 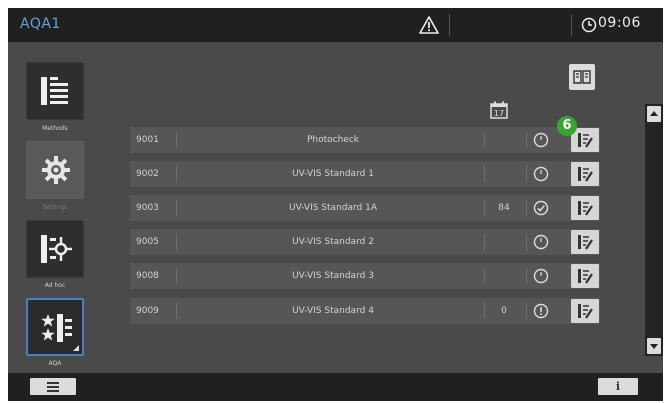 I want to click on sidebar-item-settings, so click(x=55, y=170).